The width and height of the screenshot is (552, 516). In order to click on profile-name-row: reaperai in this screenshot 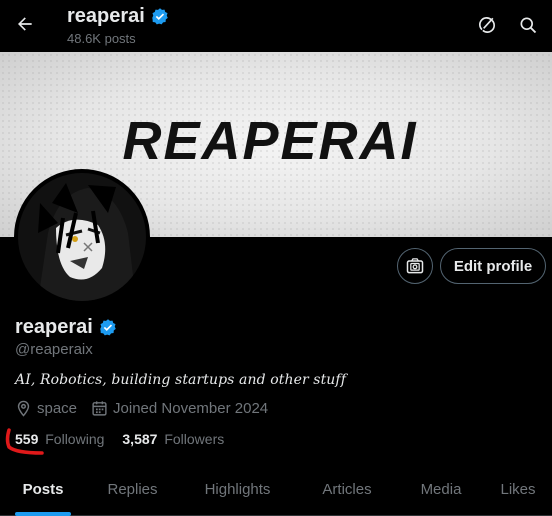, I will do `click(66, 327)`.